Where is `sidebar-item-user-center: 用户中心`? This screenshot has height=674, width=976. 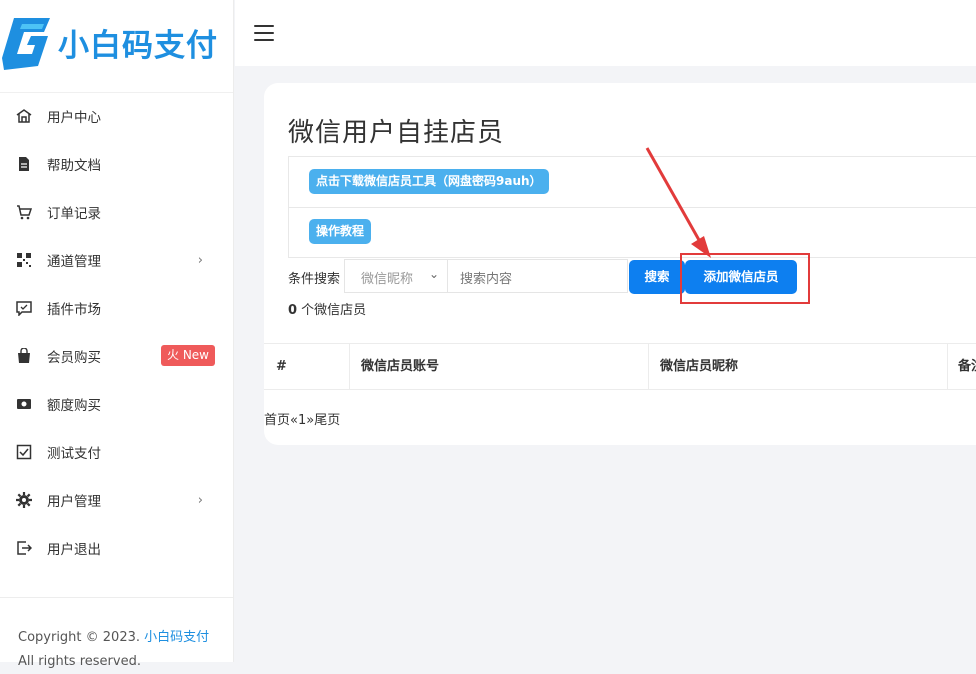 sidebar-item-user-center: 用户中心 is located at coordinates (116, 116).